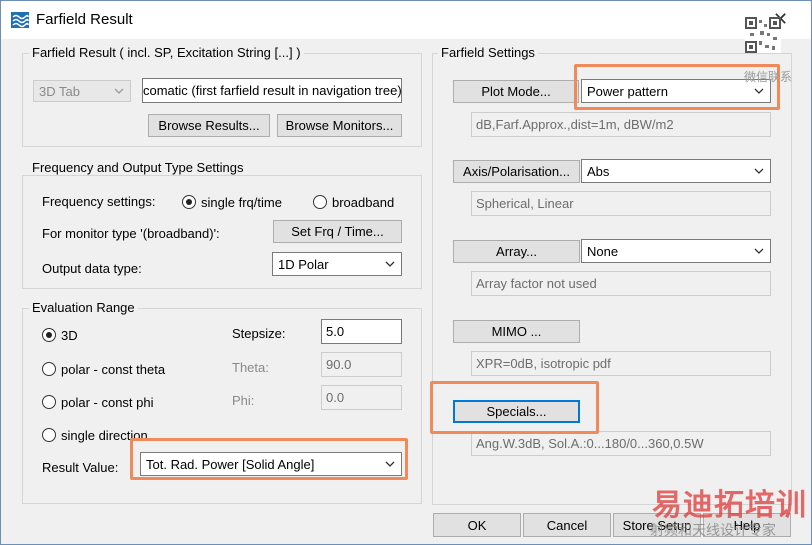  Describe the element at coordinates (49, 335) in the screenshot. I see `radio-3d` at that location.